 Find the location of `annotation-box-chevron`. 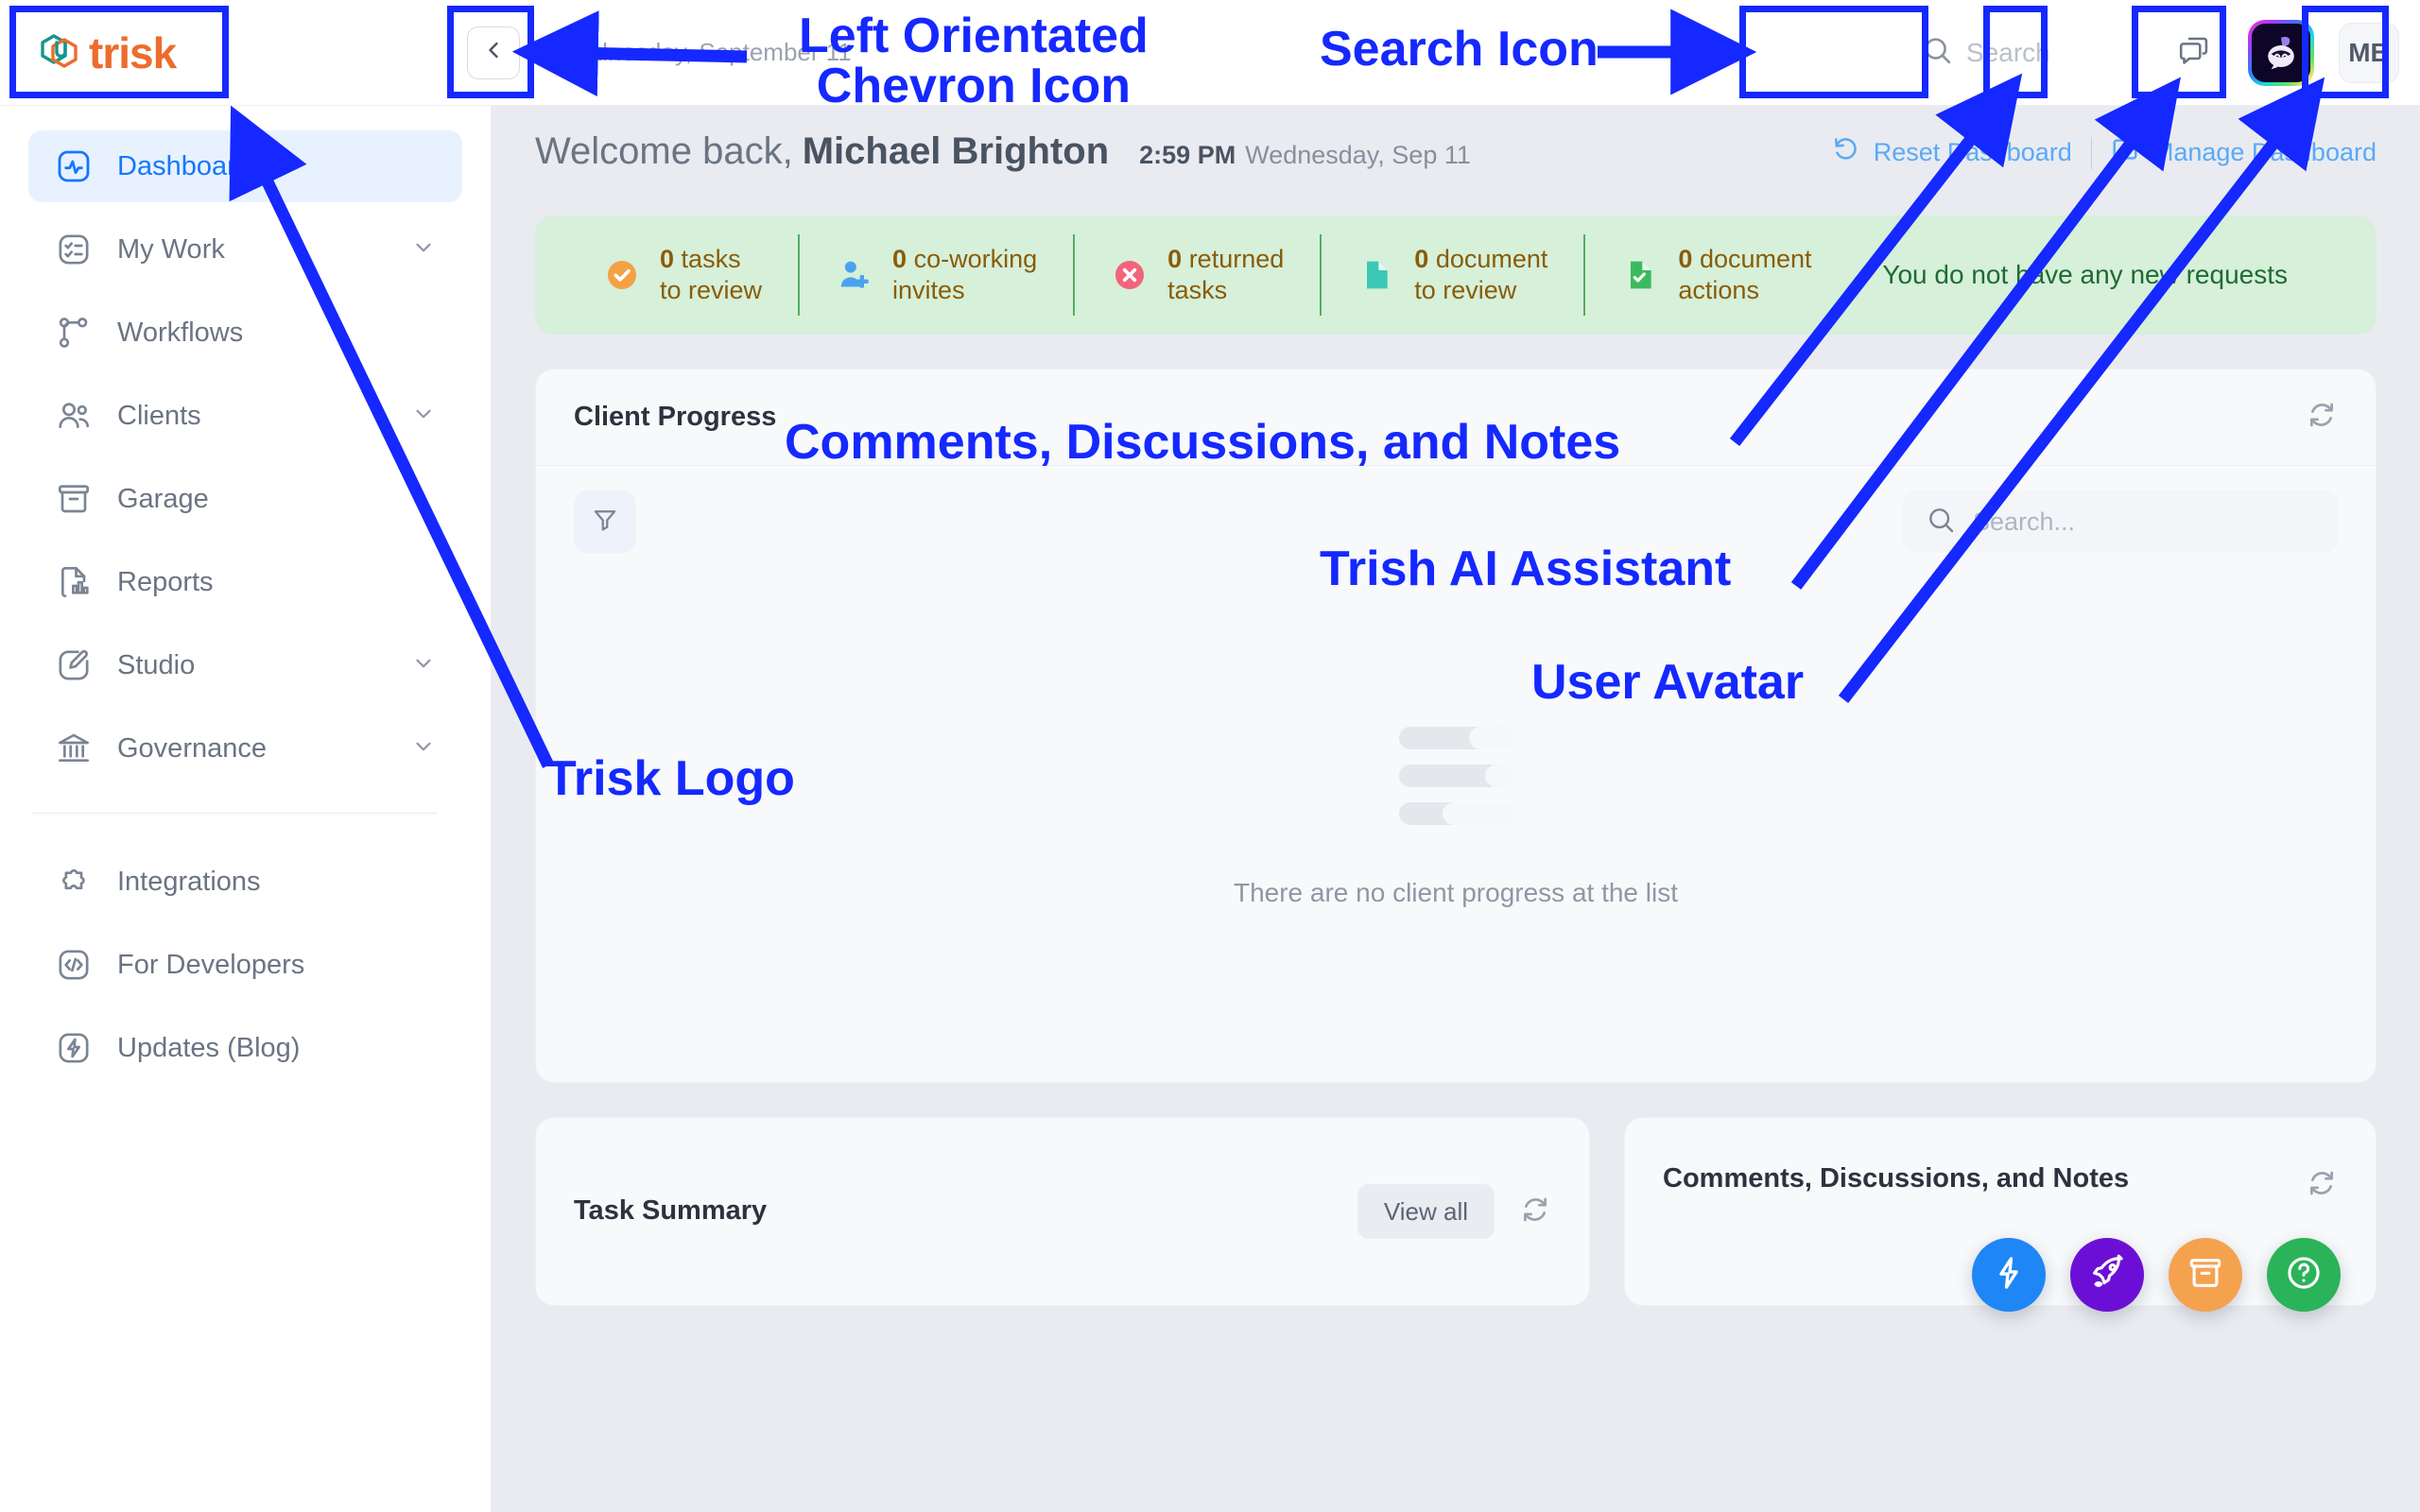

annotation-box-chevron is located at coordinates (490, 52).